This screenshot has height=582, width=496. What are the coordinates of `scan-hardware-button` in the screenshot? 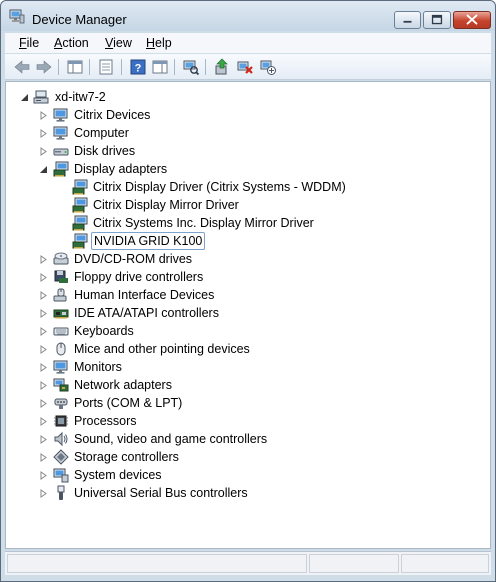 It's located at (191, 67).